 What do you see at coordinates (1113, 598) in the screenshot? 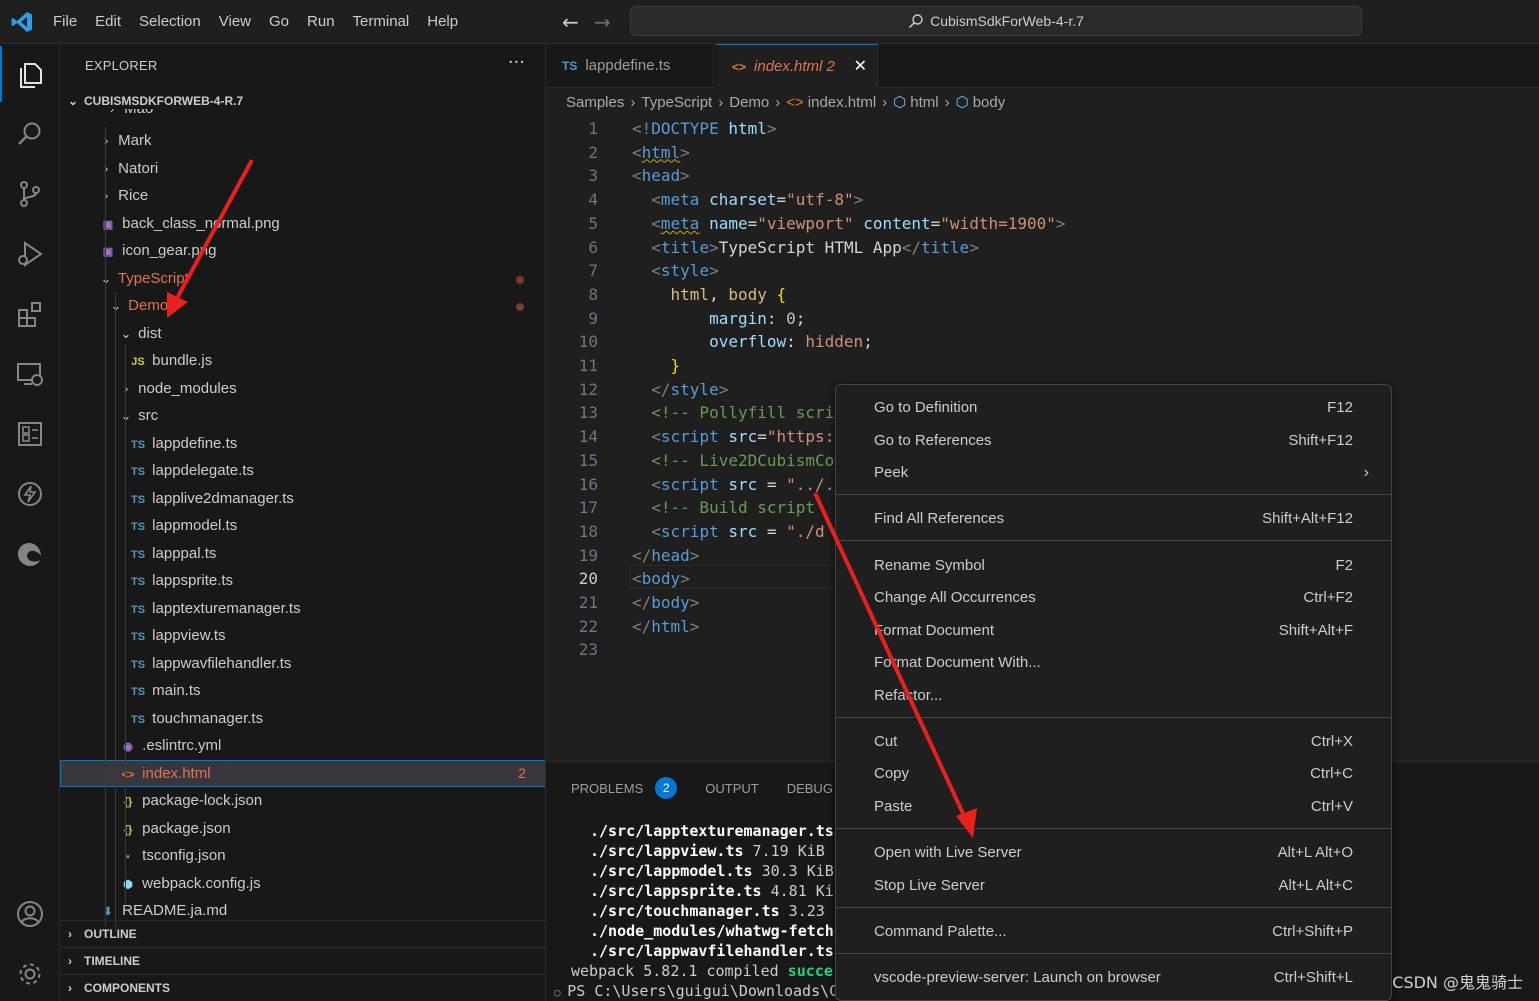
I see `menu-item-change-all-occurrences: Change All Occurrences Ctrl+F2` at bounding box center [1113, 598].